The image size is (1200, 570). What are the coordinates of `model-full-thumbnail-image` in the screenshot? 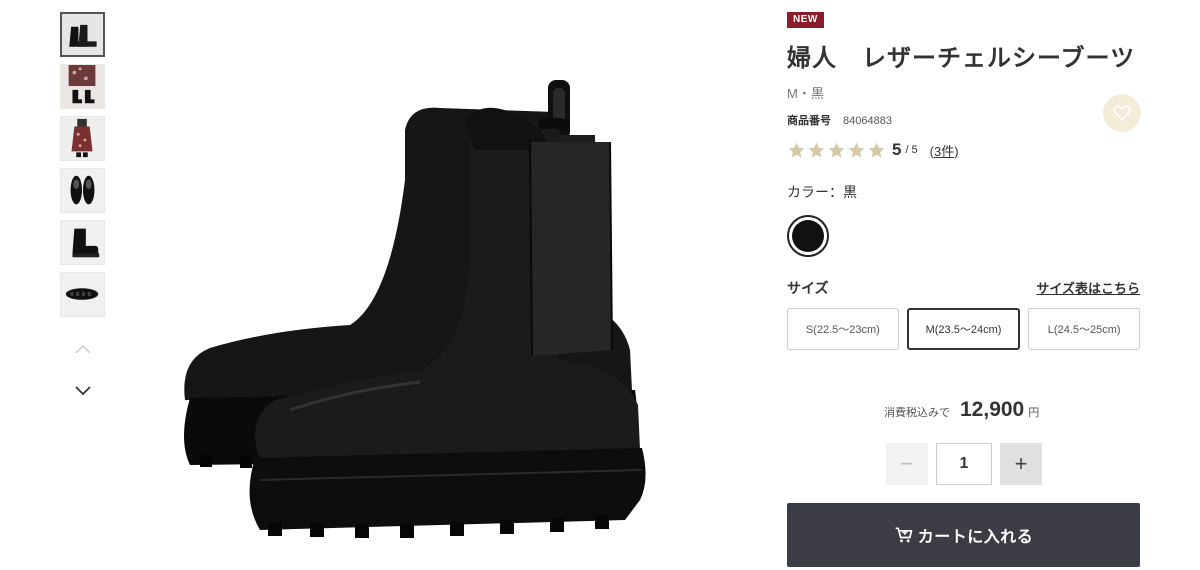 It's located at (82, 138).